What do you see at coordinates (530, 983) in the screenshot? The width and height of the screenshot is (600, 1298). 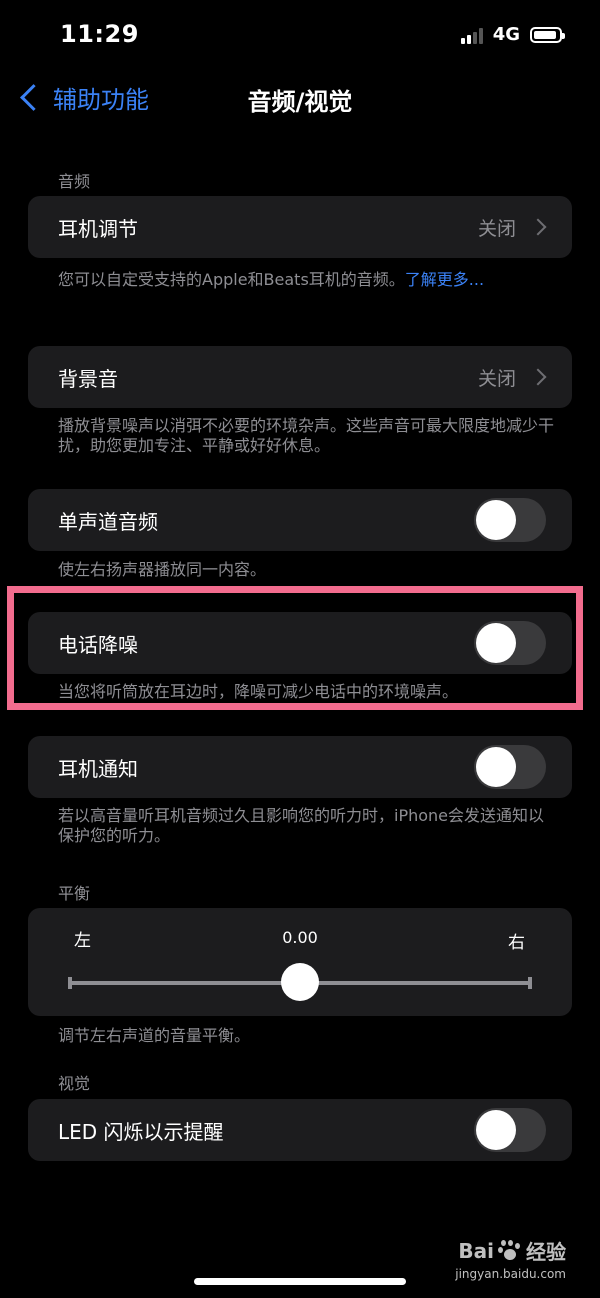 I see `slider-end-right` at bounding box center [530, 983].